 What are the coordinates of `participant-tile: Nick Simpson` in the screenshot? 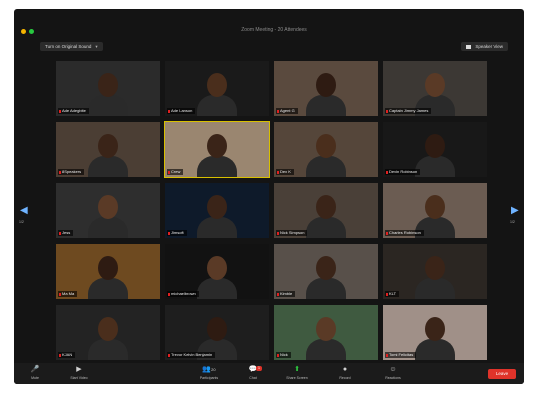 It's located at (326, 210).